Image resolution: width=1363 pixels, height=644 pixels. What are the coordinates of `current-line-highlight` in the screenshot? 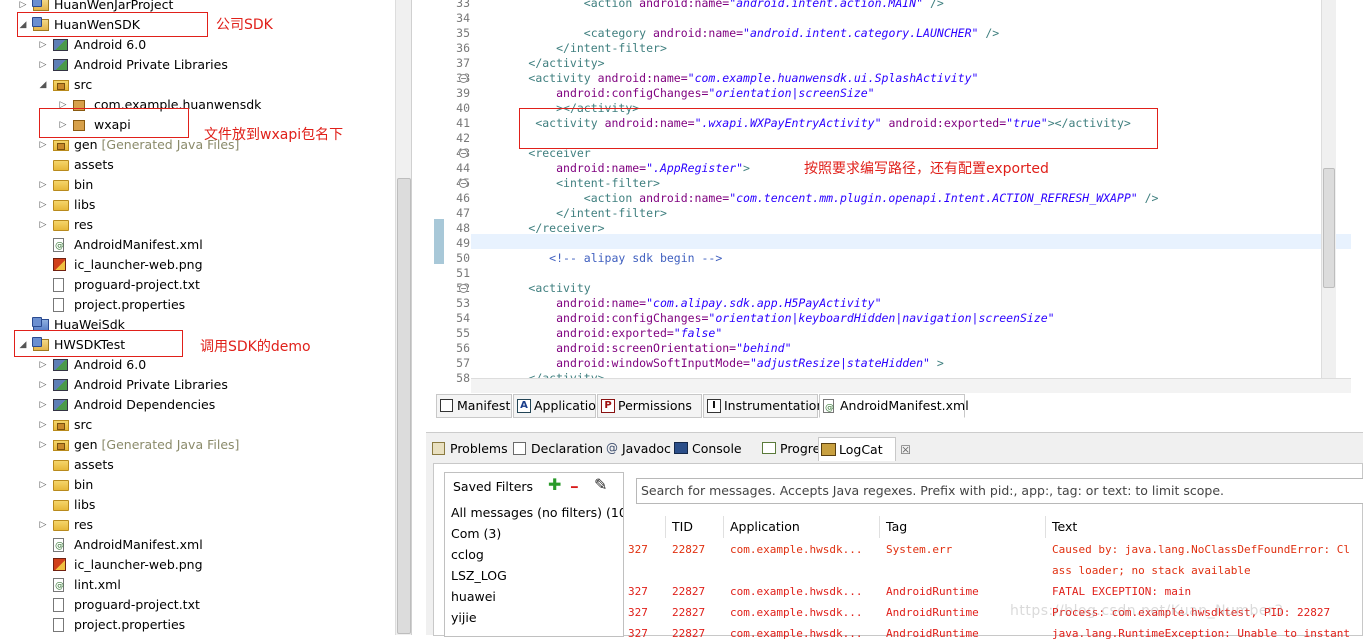 It's located at (911, 241).